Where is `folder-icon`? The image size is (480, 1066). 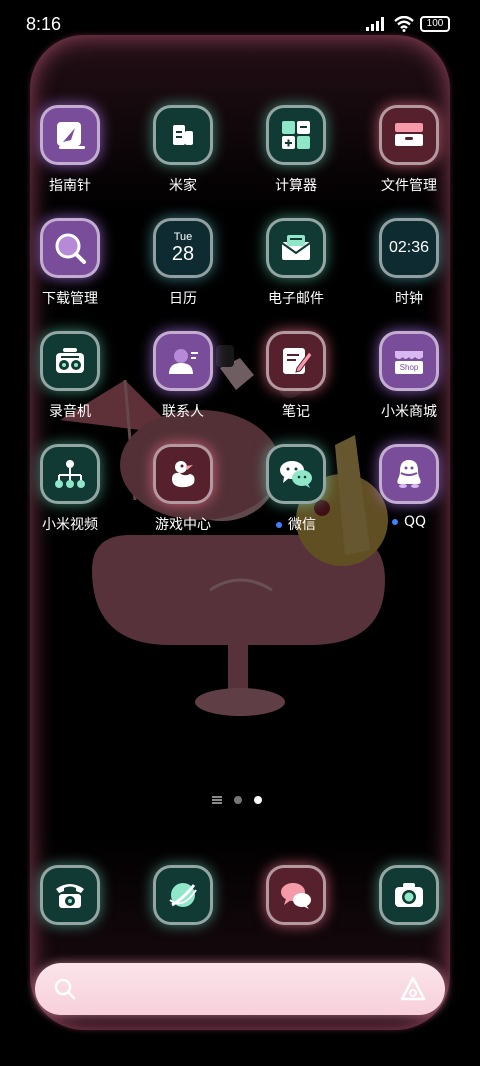 folder-icon is located at coordinates (409, 134).